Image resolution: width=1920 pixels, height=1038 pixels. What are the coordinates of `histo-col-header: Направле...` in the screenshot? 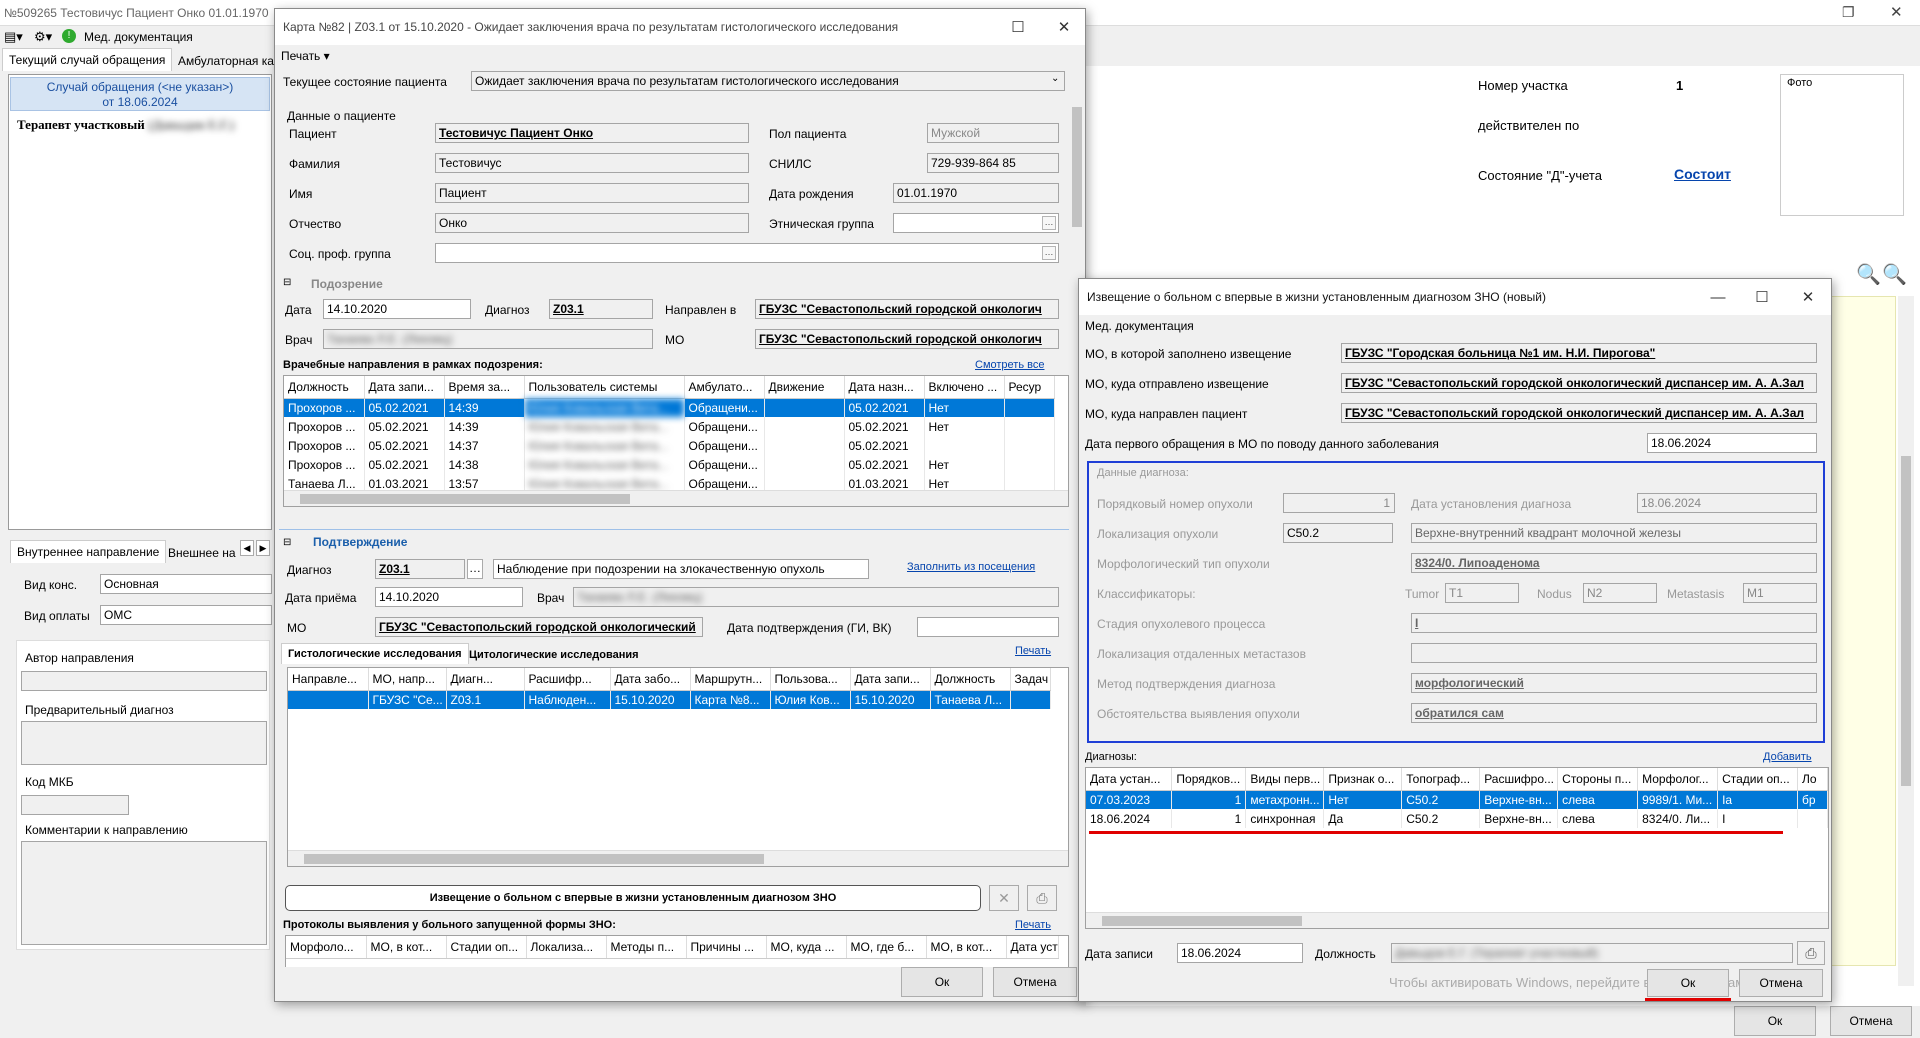 It's located at (328, 679).